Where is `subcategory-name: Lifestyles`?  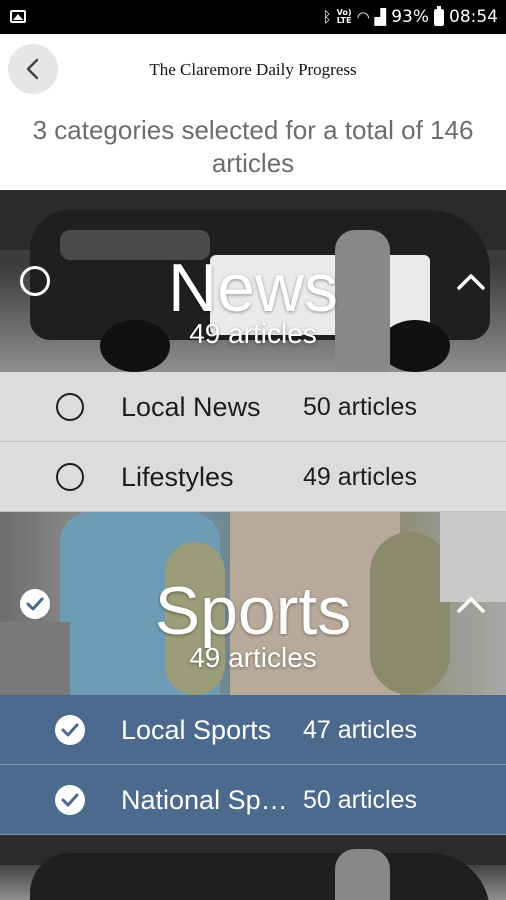
subcategory-name: Lifestyles is located at coordinates (177, 476).